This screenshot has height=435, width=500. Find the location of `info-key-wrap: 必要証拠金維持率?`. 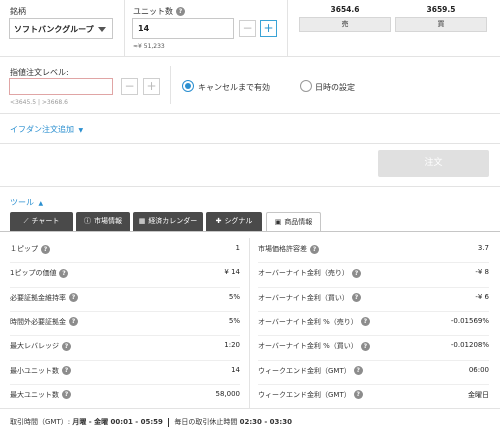

info-key-wrap: 必要証拠金維持率? is located at coordinates (44, 298).